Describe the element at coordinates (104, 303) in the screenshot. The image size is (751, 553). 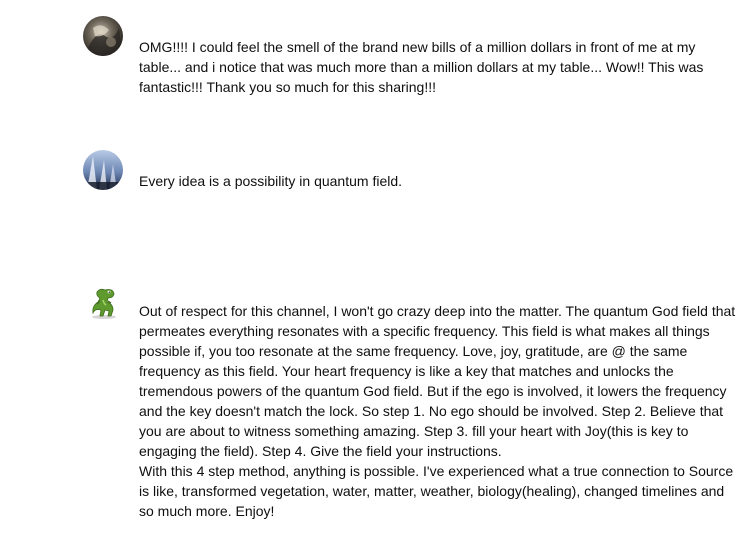
I see `dinosaur-avatar-icon` at that location.